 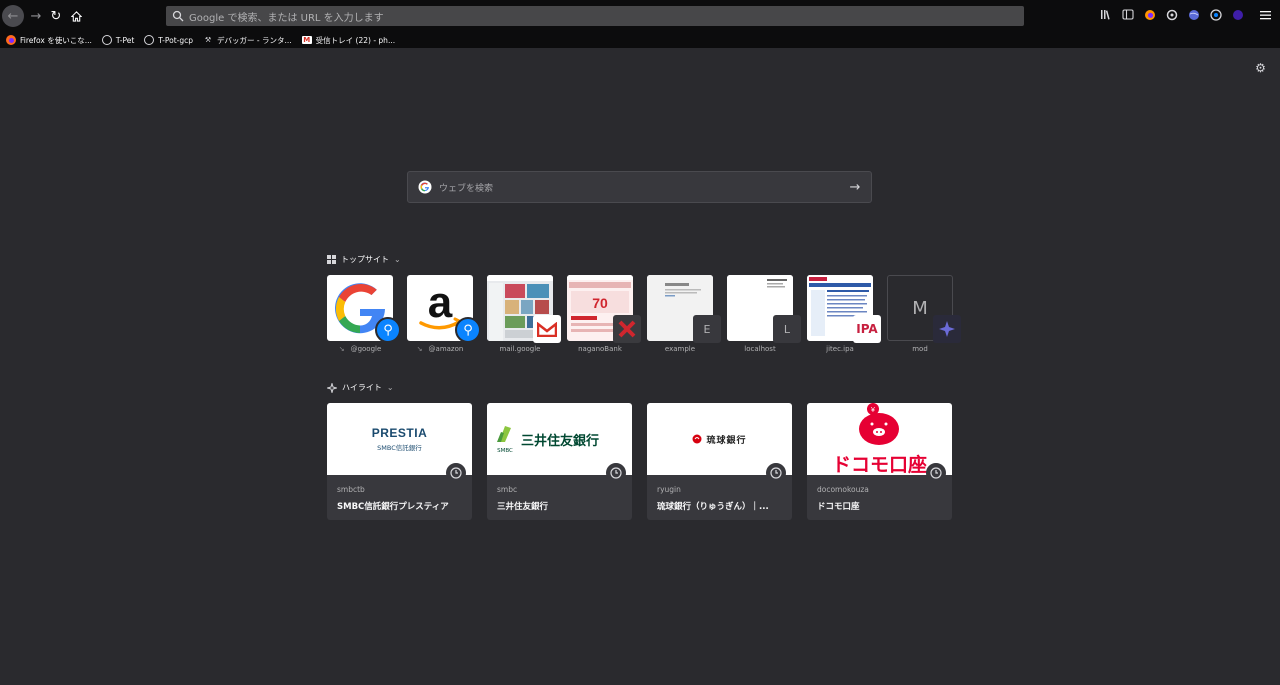 I want to click on letter-favicon-icon: L, so click(x=787, y=329).